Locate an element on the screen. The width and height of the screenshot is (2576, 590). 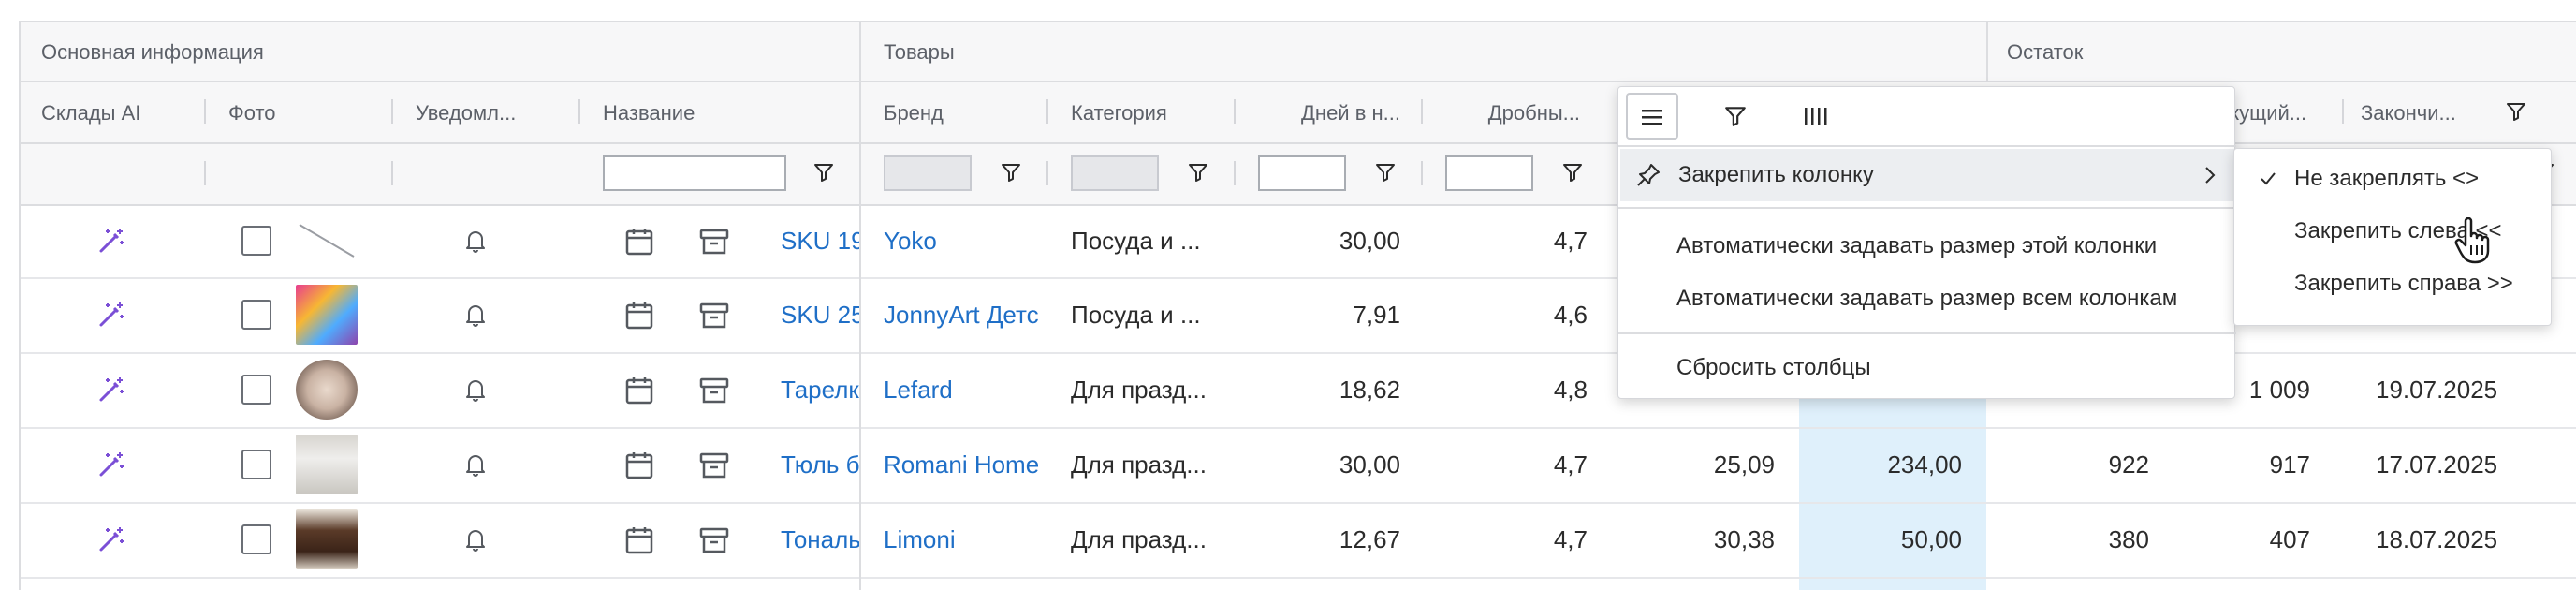
brend-filter-input is located at coordinates (928, 173).